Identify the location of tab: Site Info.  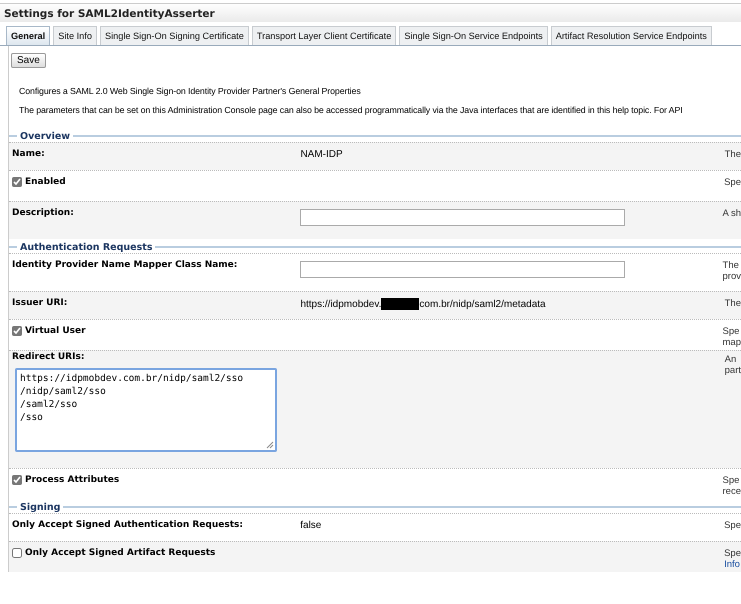
(75, 35).